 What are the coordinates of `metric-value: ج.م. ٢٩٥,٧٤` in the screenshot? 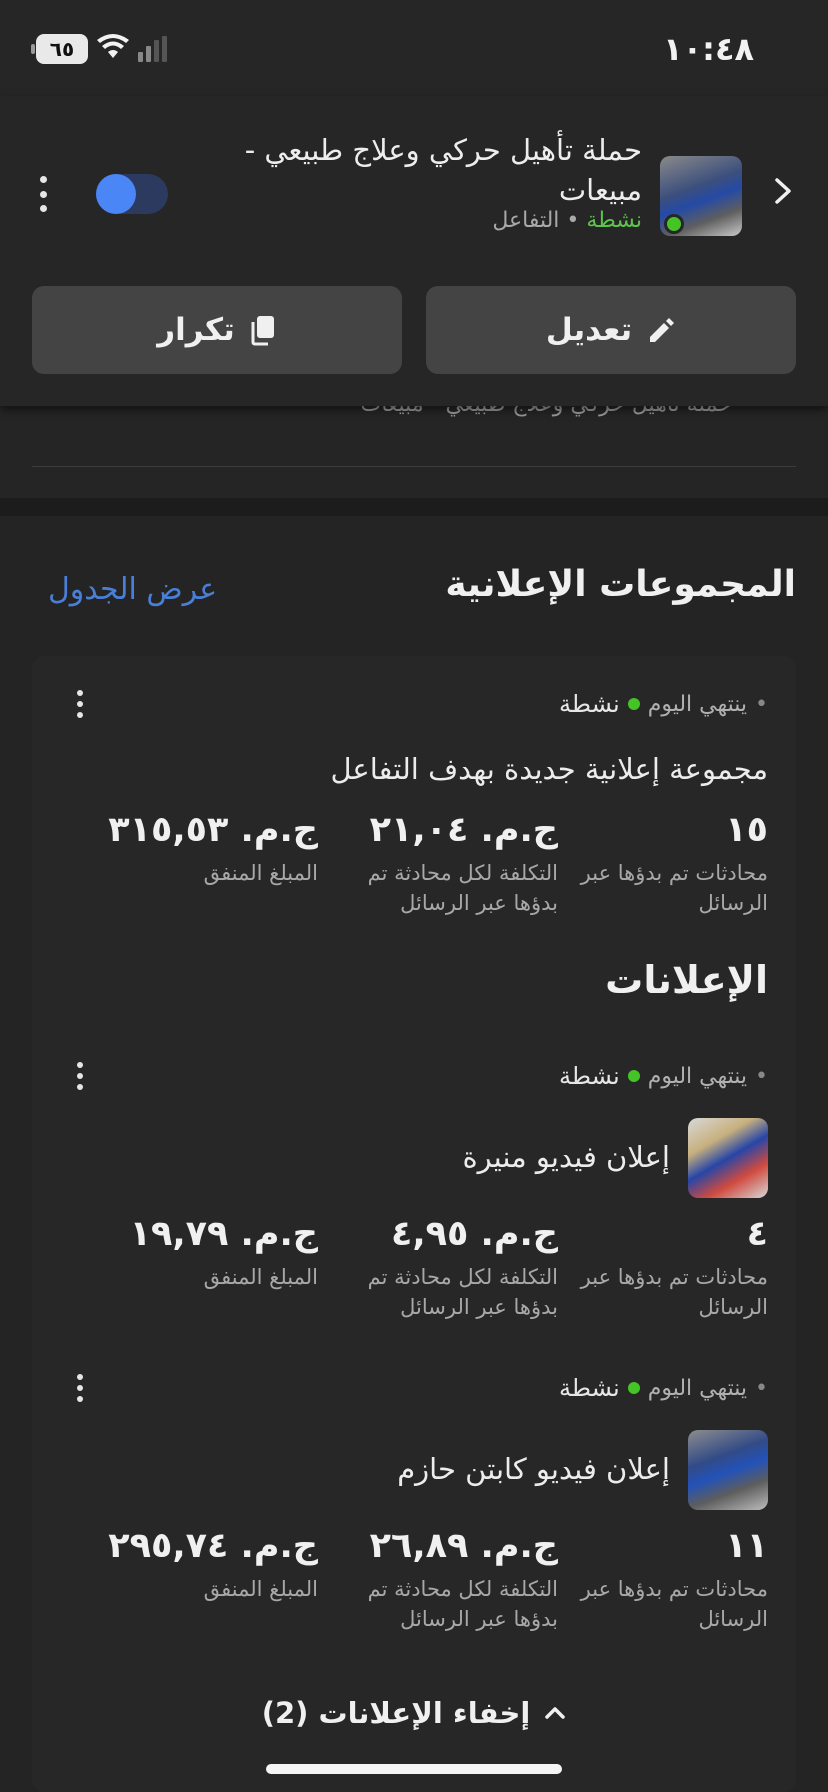 It's located at (213, 1546).